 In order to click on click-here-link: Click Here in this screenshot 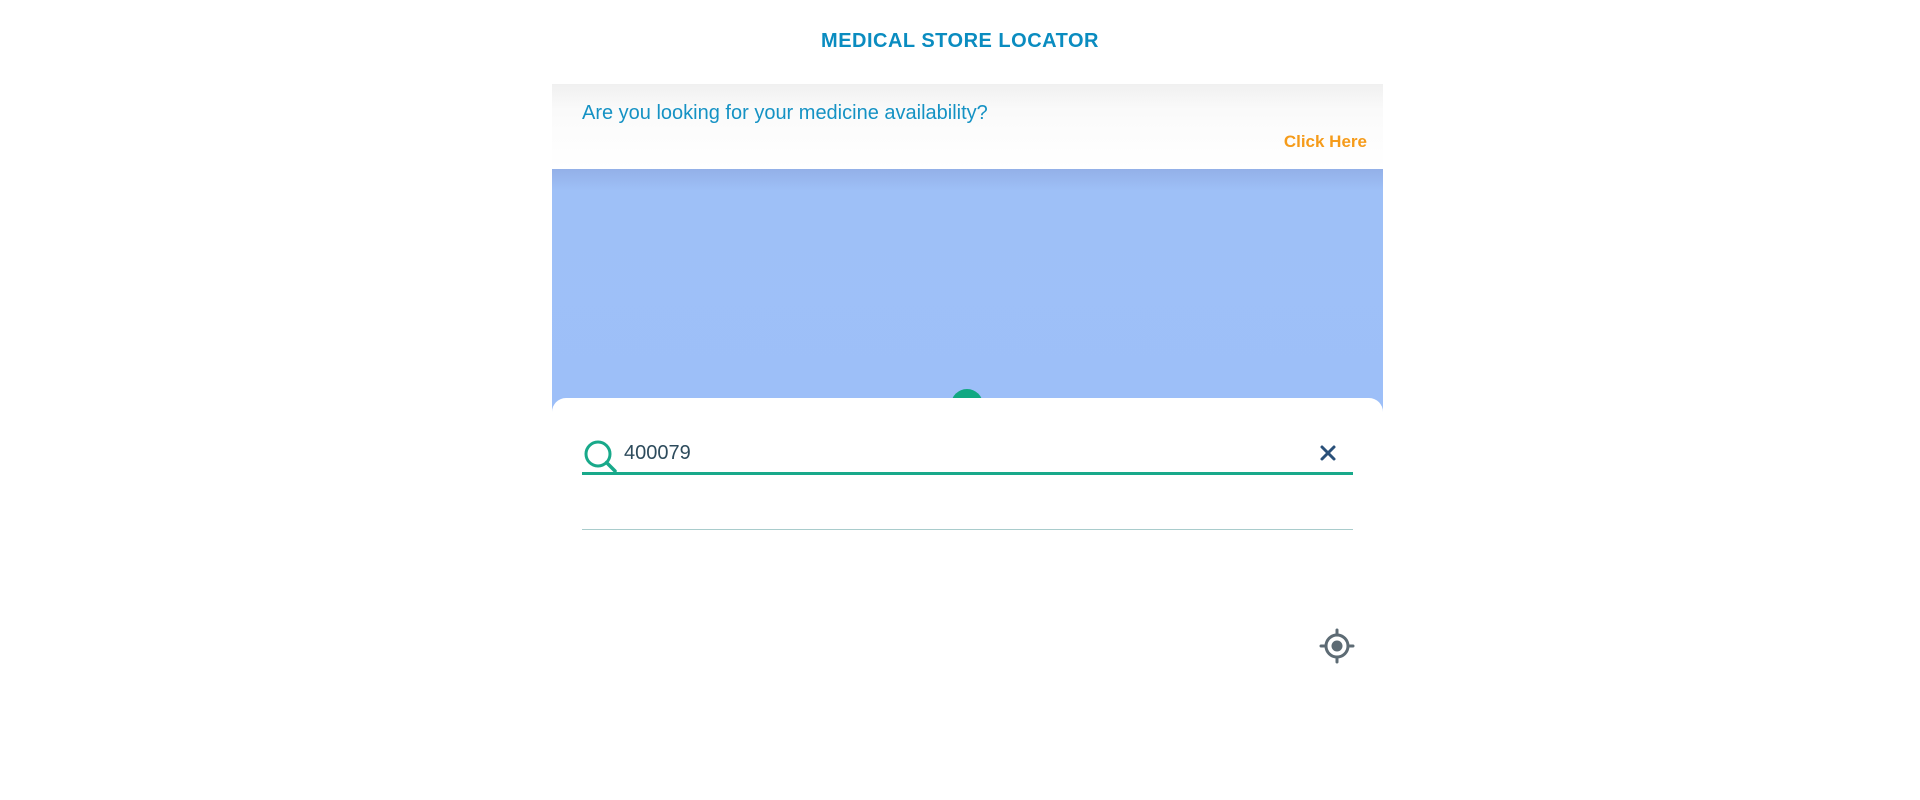, I will do `click(1325, 142)`.